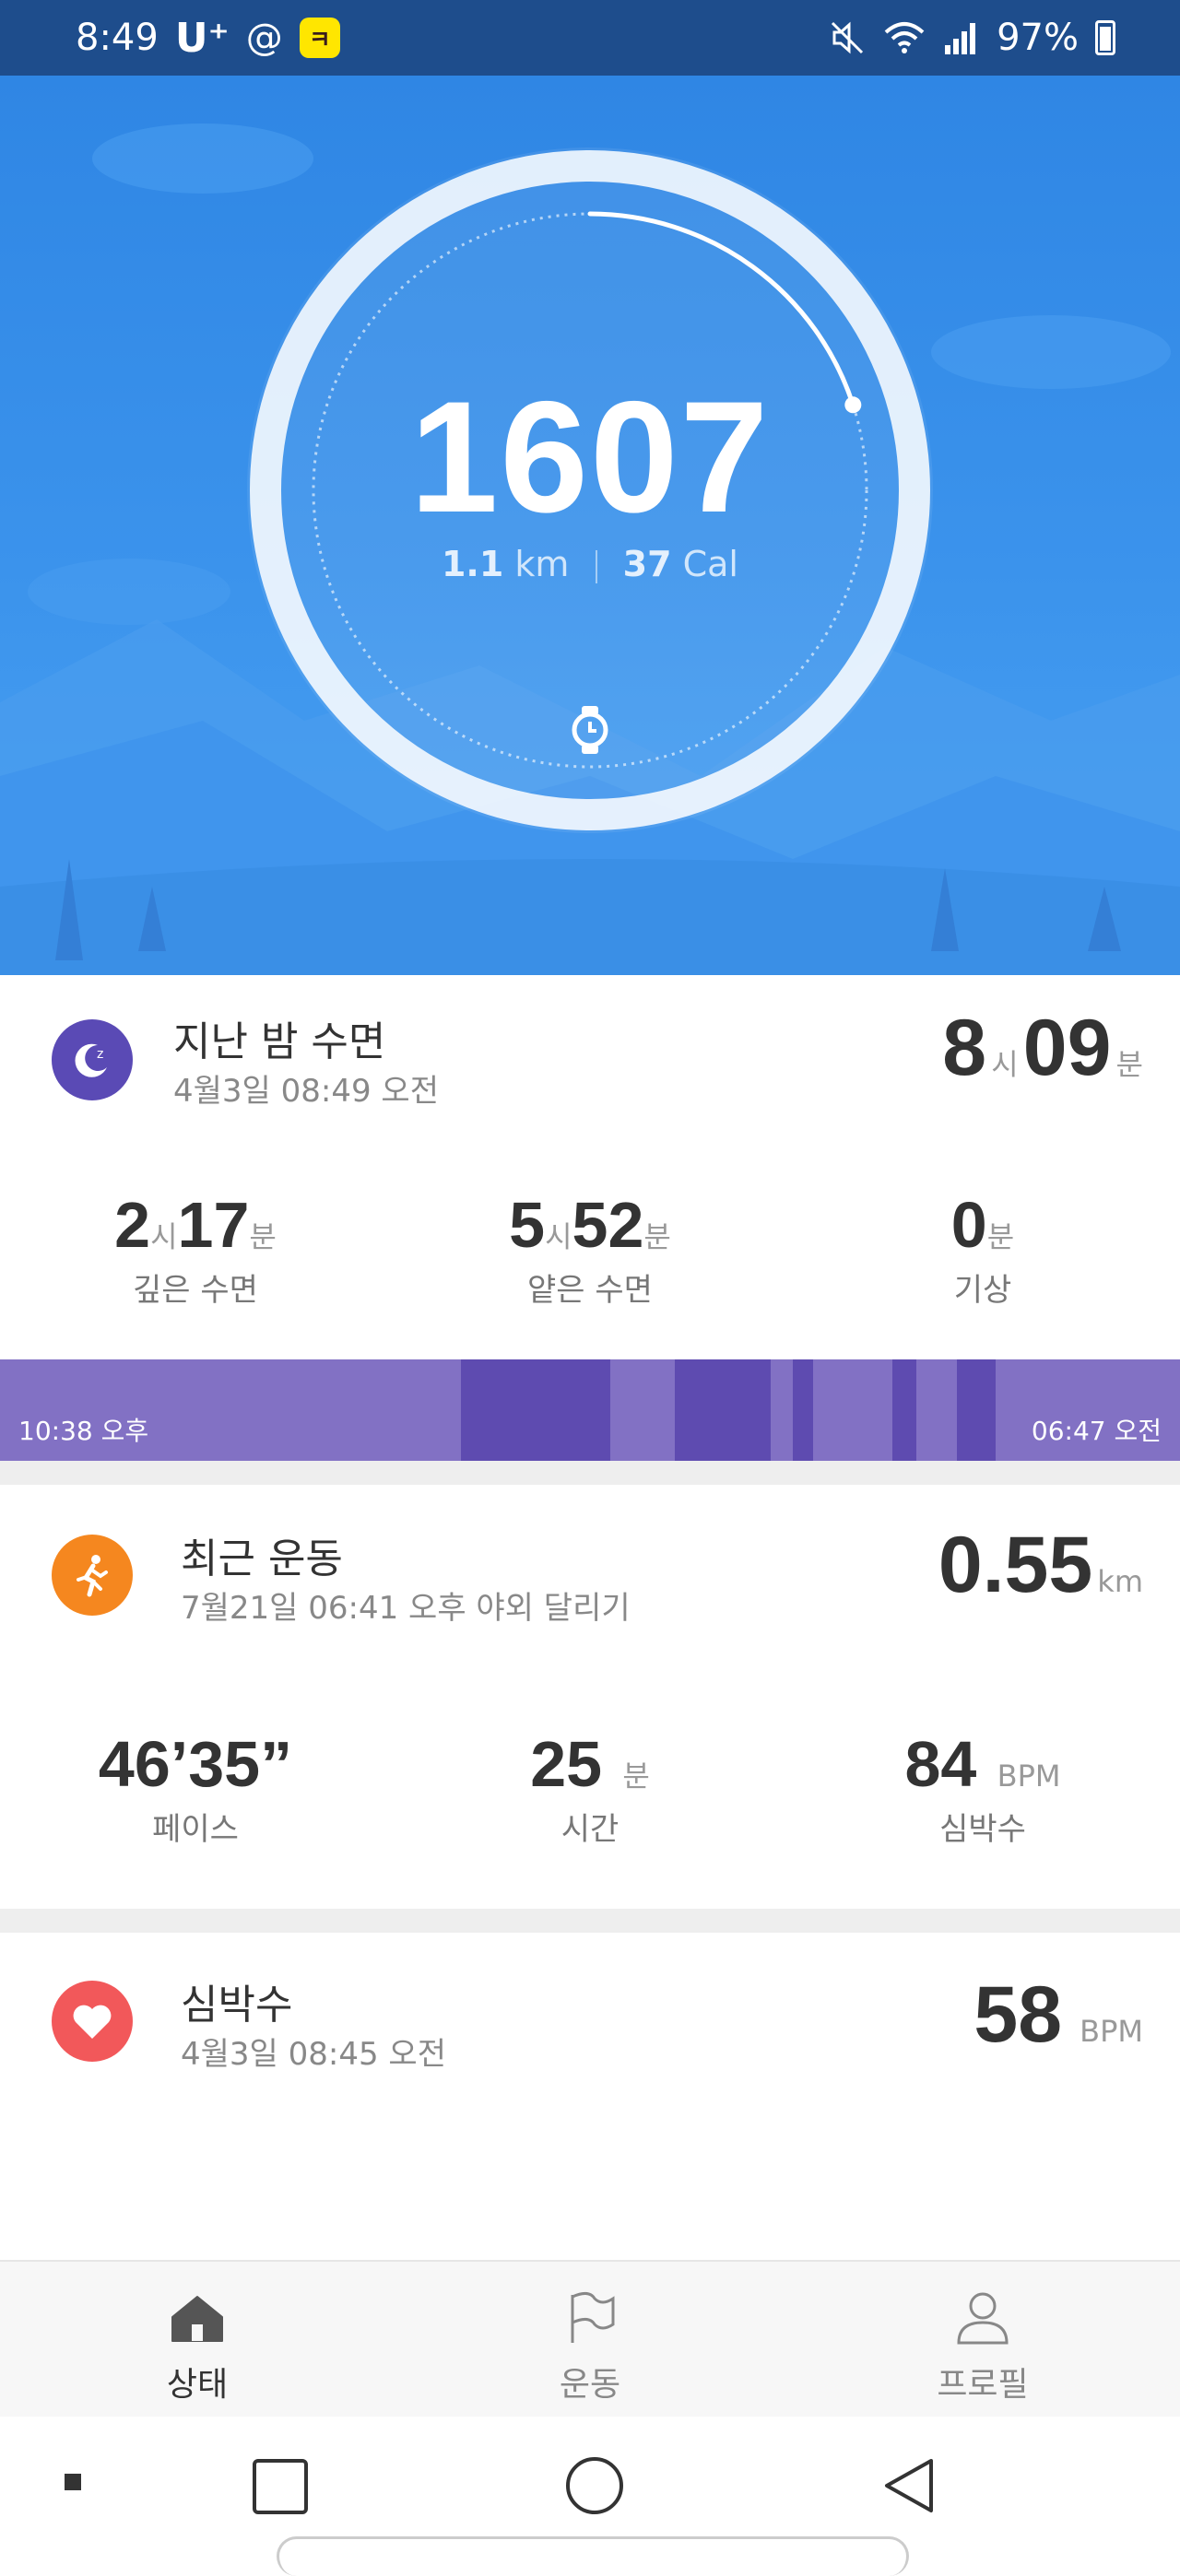 This screenshot has height=2576, width=1180. Describe the element at coordinates (264, 38) in the screenshot. I see `at-icon: @` at that location.